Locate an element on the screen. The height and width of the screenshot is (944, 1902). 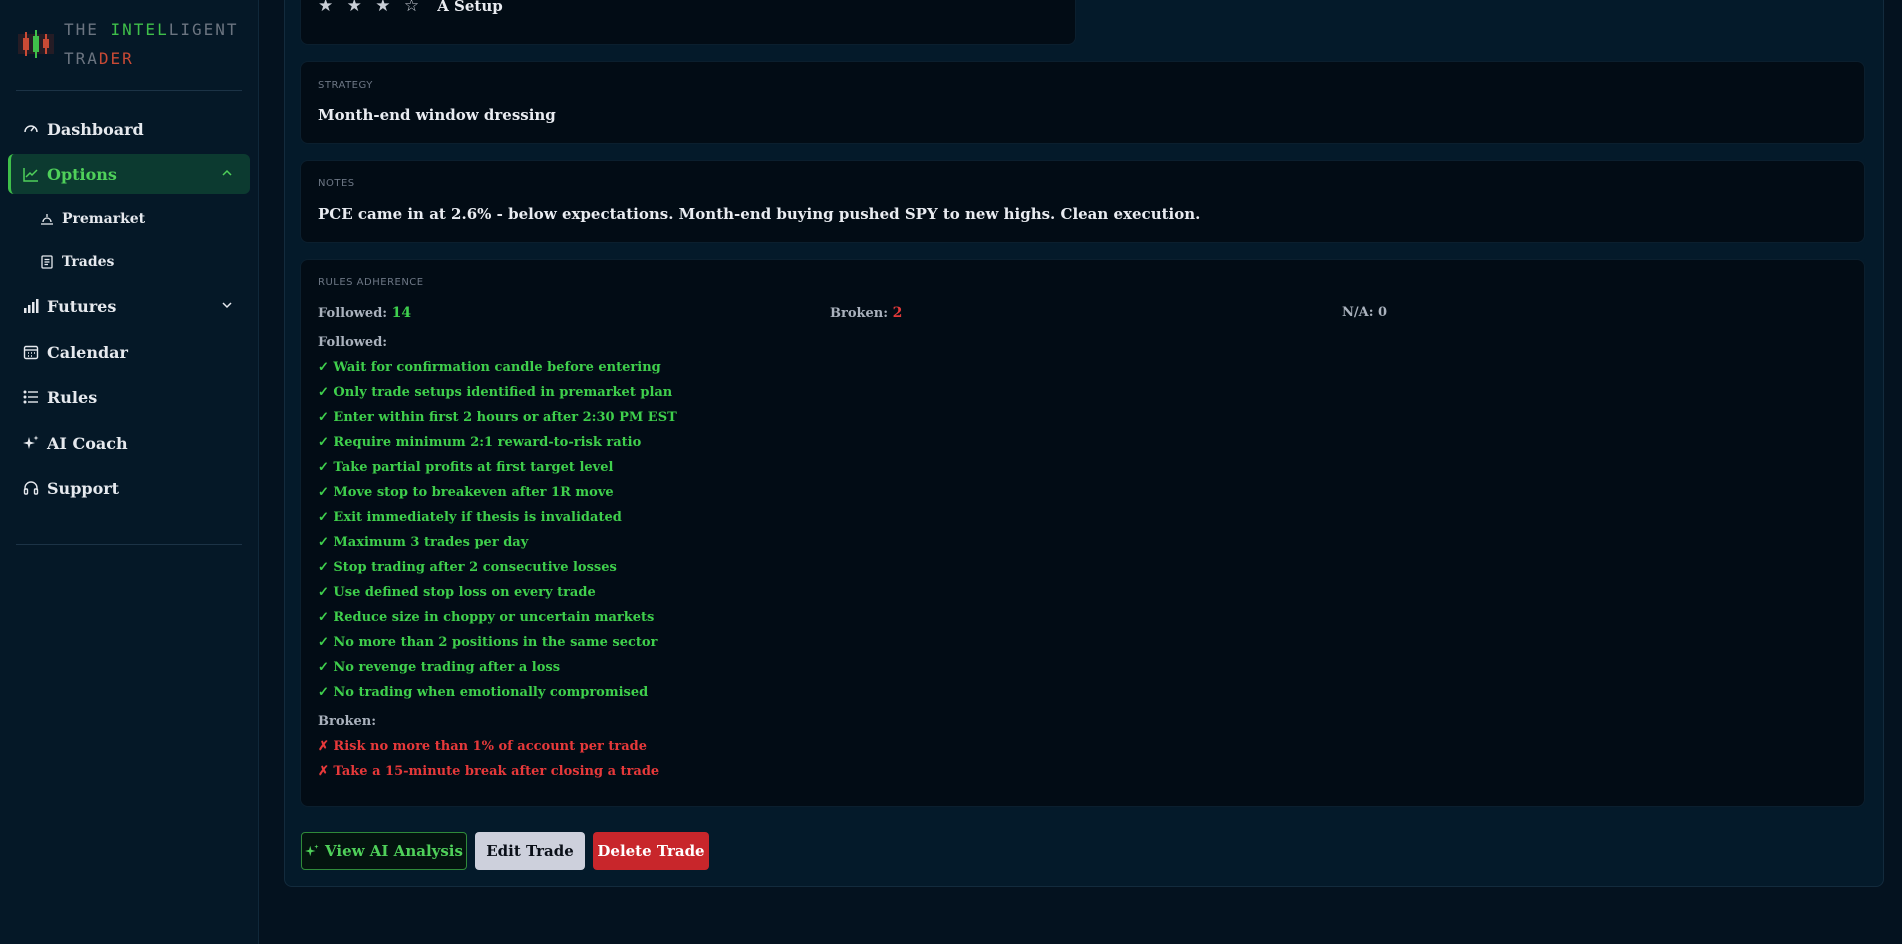
view-ai-analysis-label: View AI Analysis is located at coordinates (394, 851).